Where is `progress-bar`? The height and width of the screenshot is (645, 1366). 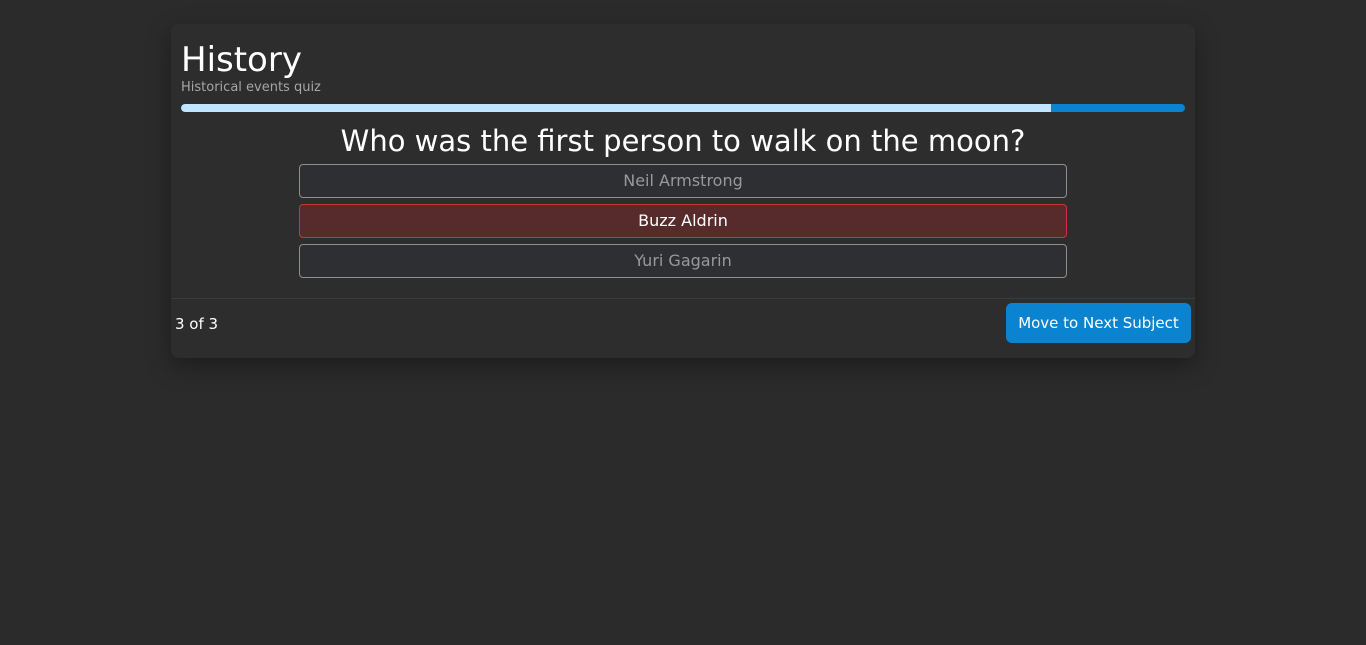
progress-bar is located at coordinates (683, 108).